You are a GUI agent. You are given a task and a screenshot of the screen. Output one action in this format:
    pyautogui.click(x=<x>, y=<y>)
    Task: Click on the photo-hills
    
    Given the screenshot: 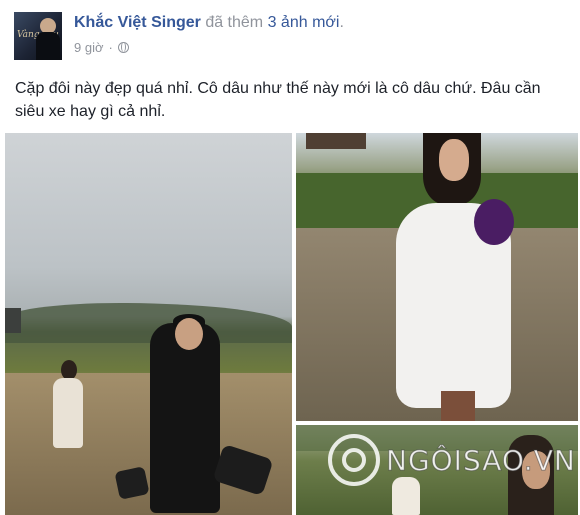 What is the action you would take?
    pyautogui.click(x=148, y=323)
    